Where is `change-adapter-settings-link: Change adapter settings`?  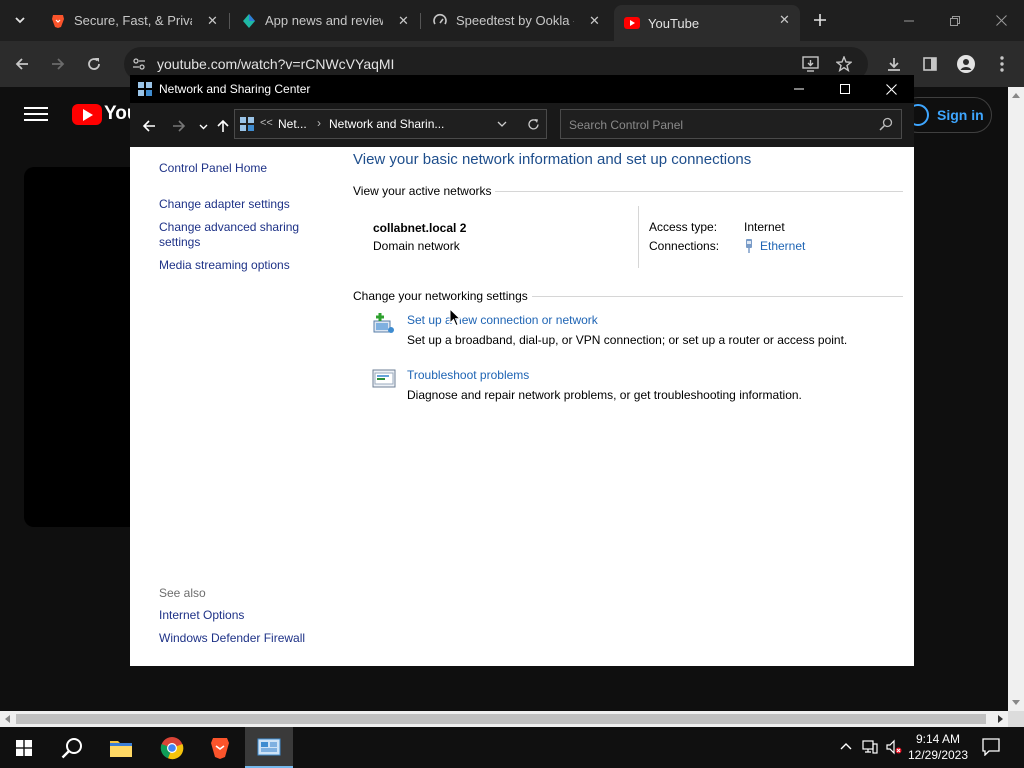 change-adapter-settings-link: Change adapter settings is located at coordinates (244, 204).